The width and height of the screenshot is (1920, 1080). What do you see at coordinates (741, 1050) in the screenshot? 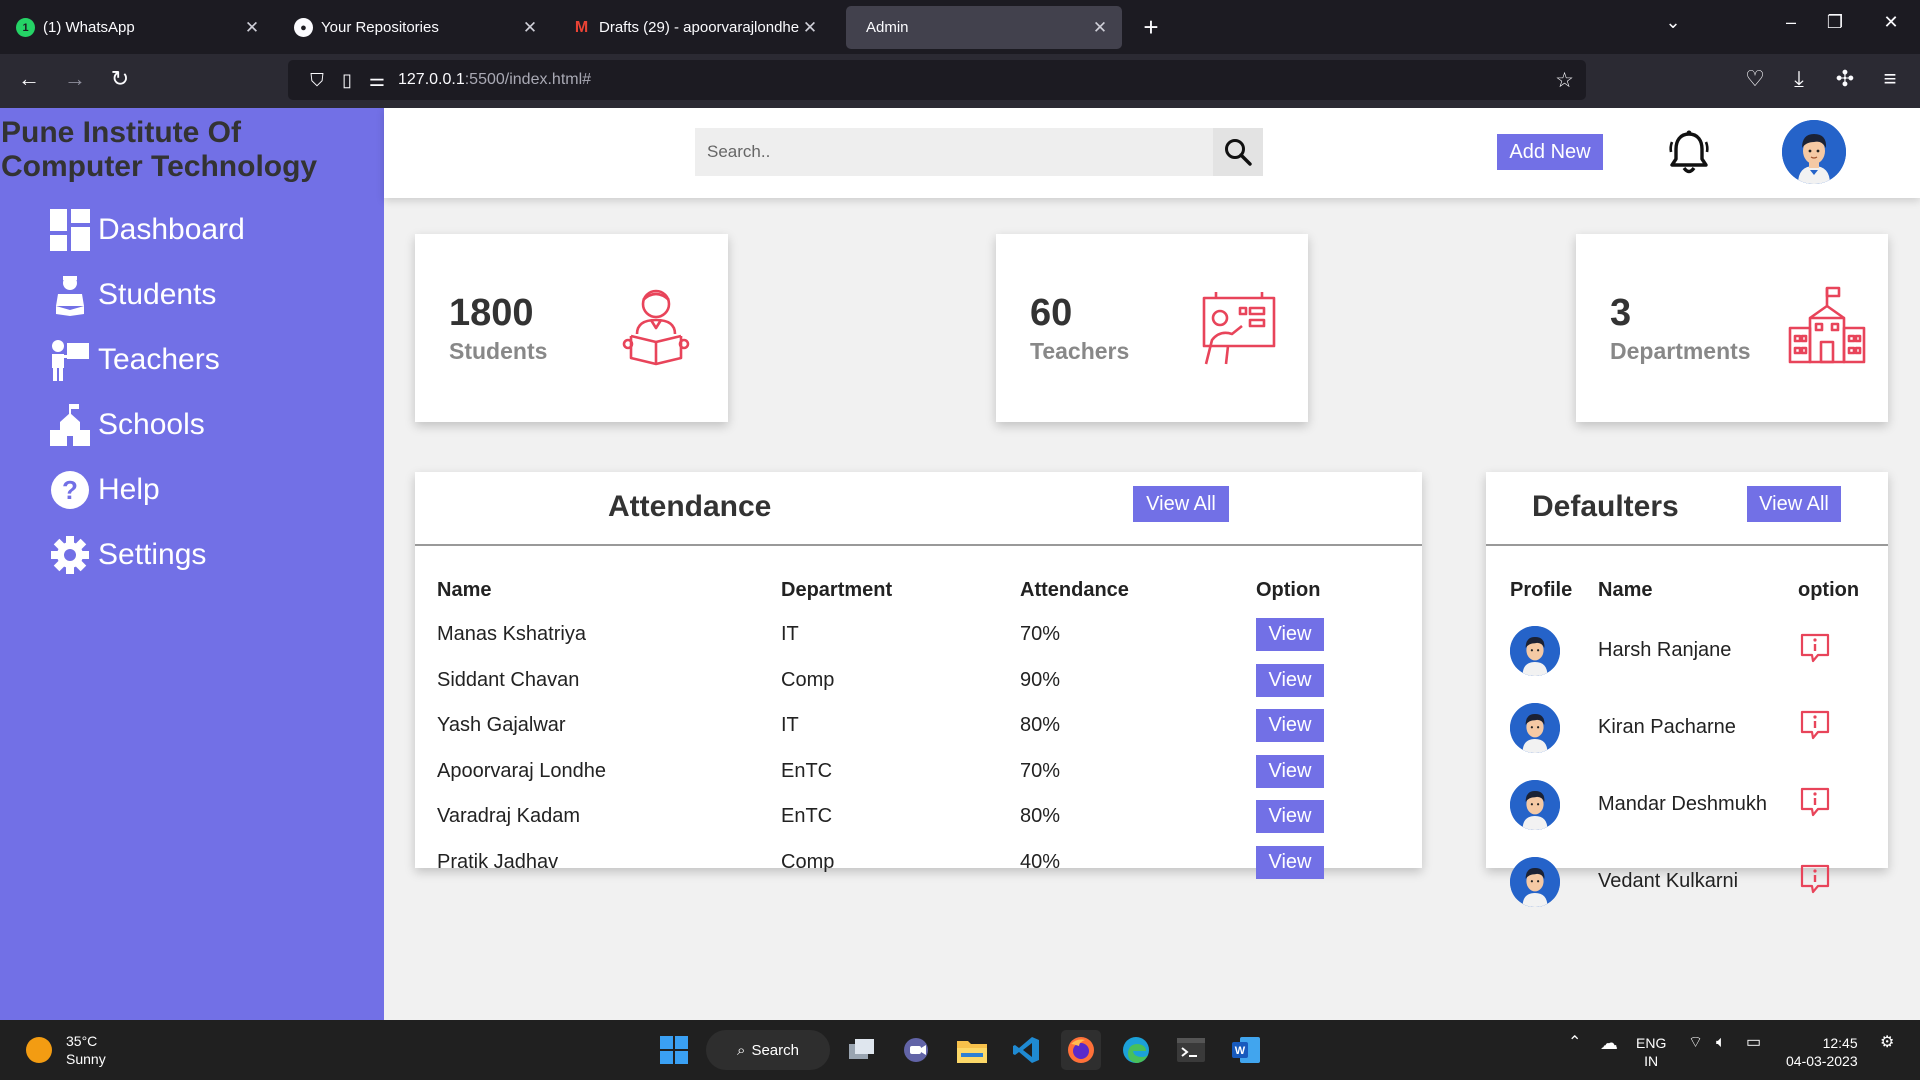
I see `search-icon: ⌕` at bounding box center [741, 1050].